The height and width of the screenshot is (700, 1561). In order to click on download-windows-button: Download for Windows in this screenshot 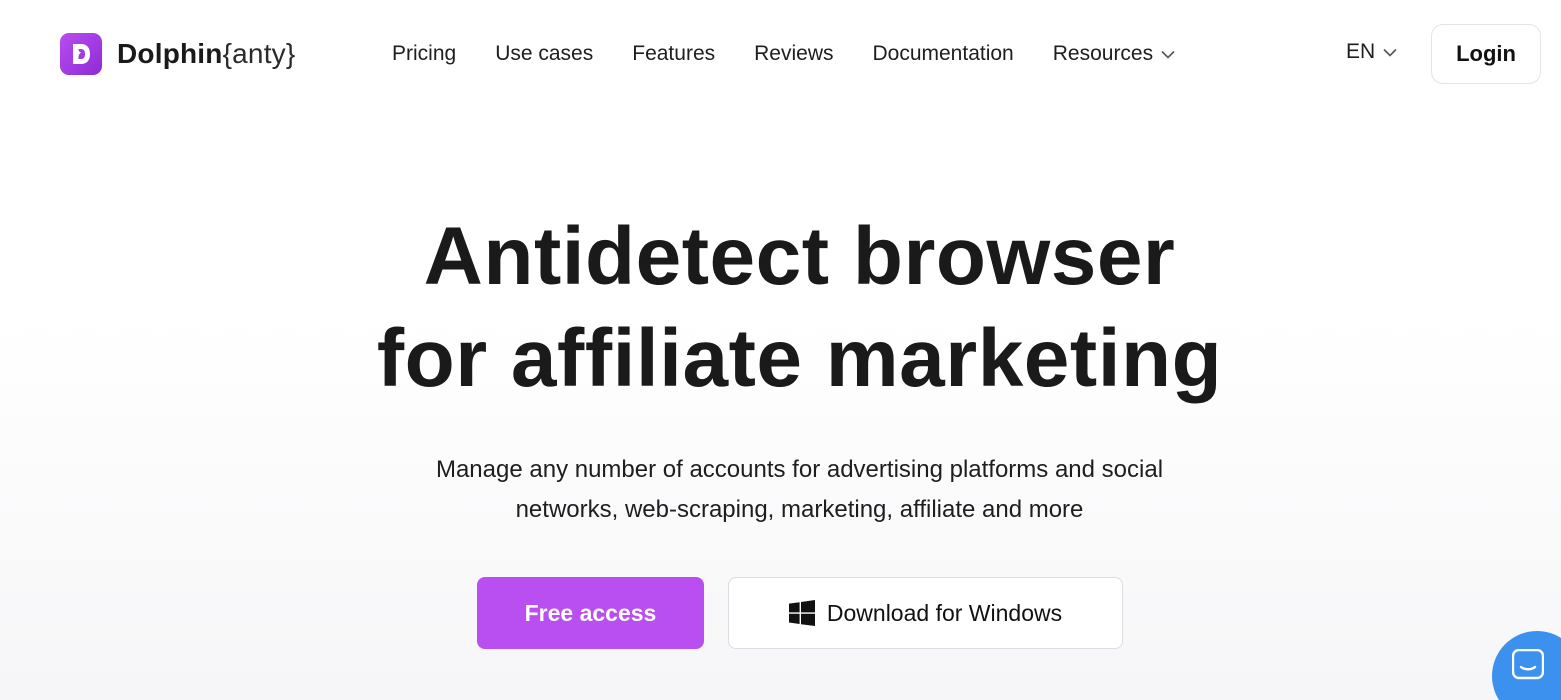, I will do `click(925, 613)`.